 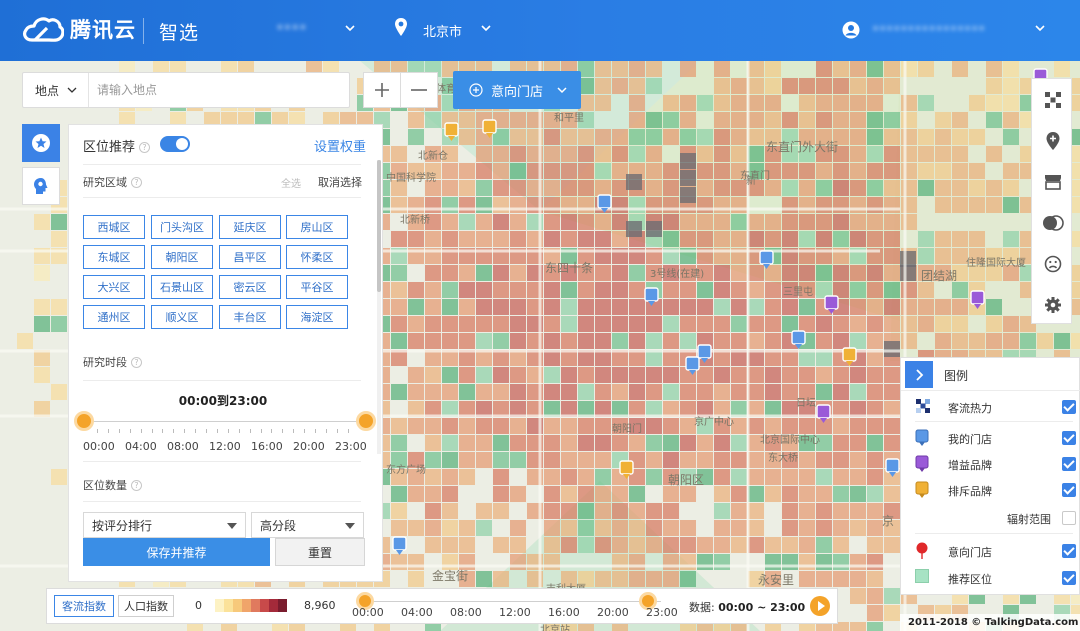 I want to click on repel-tool, so click(x=1052, y=263).